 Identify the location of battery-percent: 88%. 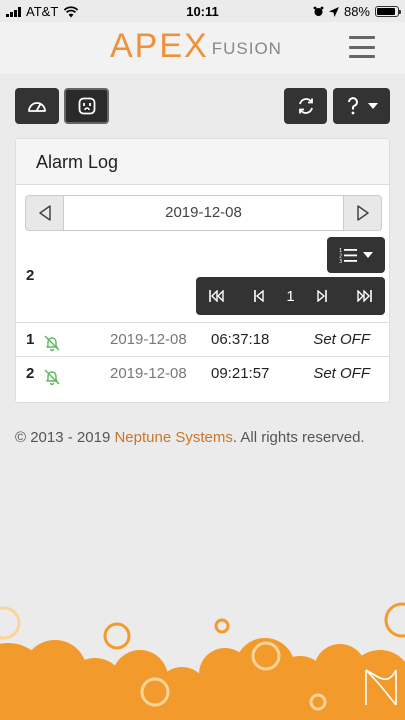
(356, 11).